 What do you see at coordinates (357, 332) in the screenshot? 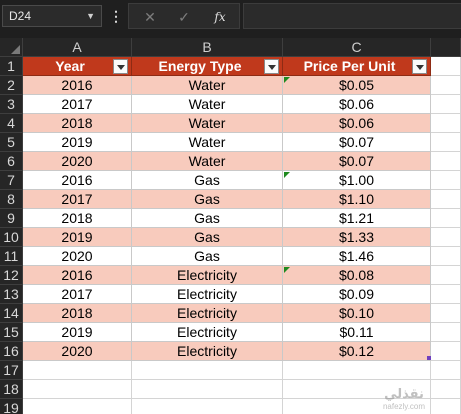
I see `data-cell-price: $0.11` at bounding box center [357, 332].